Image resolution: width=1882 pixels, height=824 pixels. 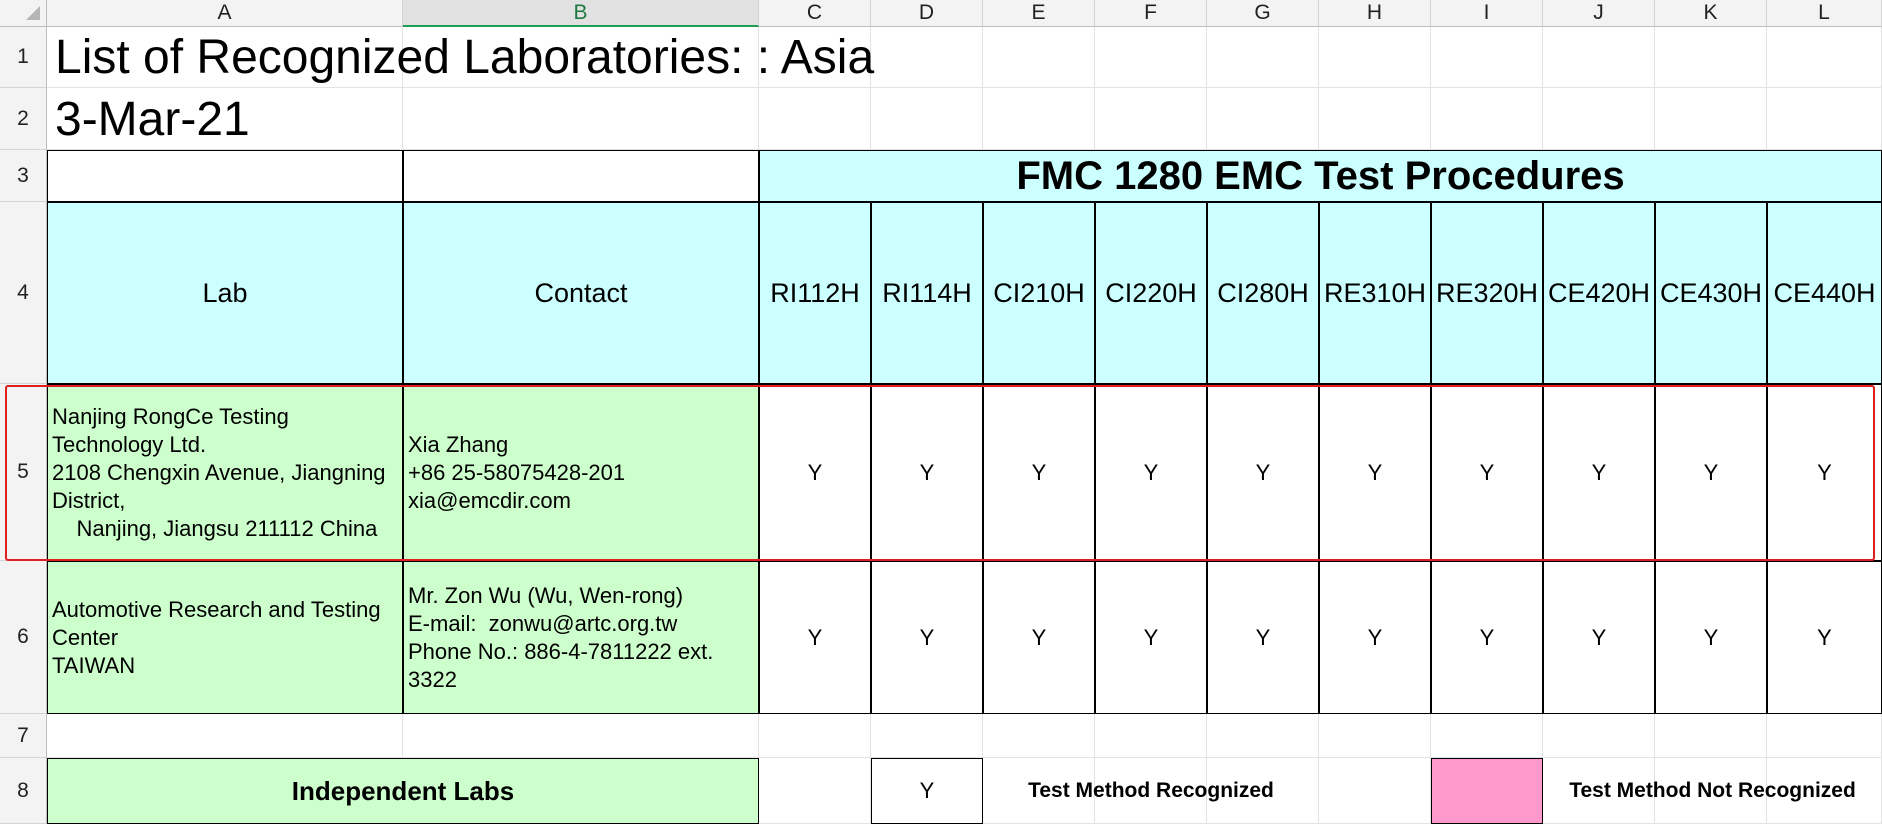 What do you see at coordinates (1375, 293) in the screenshot?
I see `header-procedure-re310h: RE310H` at bounding box center [1375, 293].